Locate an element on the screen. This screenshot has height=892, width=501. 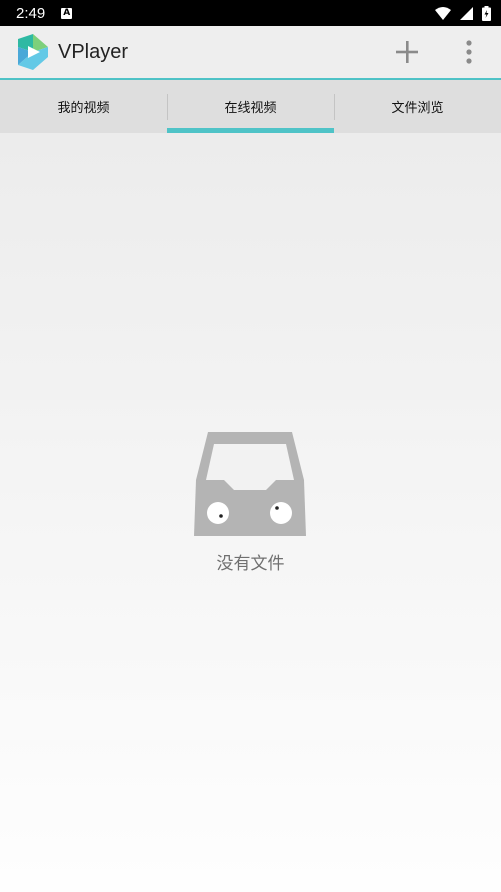
empty-box-icon is located at coordinates (250, 484).